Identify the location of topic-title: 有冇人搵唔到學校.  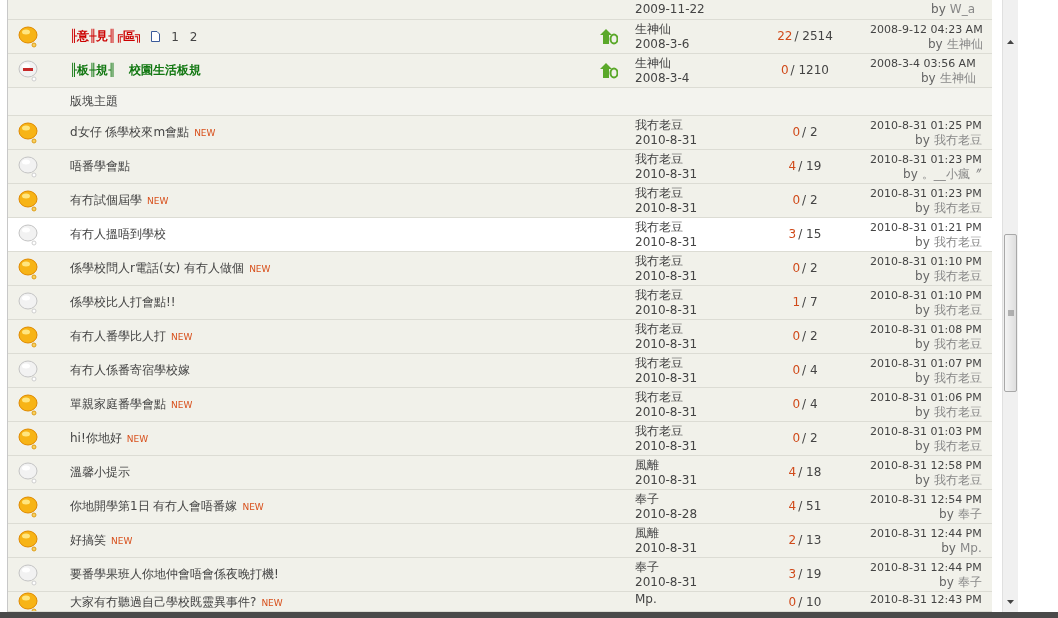
(118, 234).